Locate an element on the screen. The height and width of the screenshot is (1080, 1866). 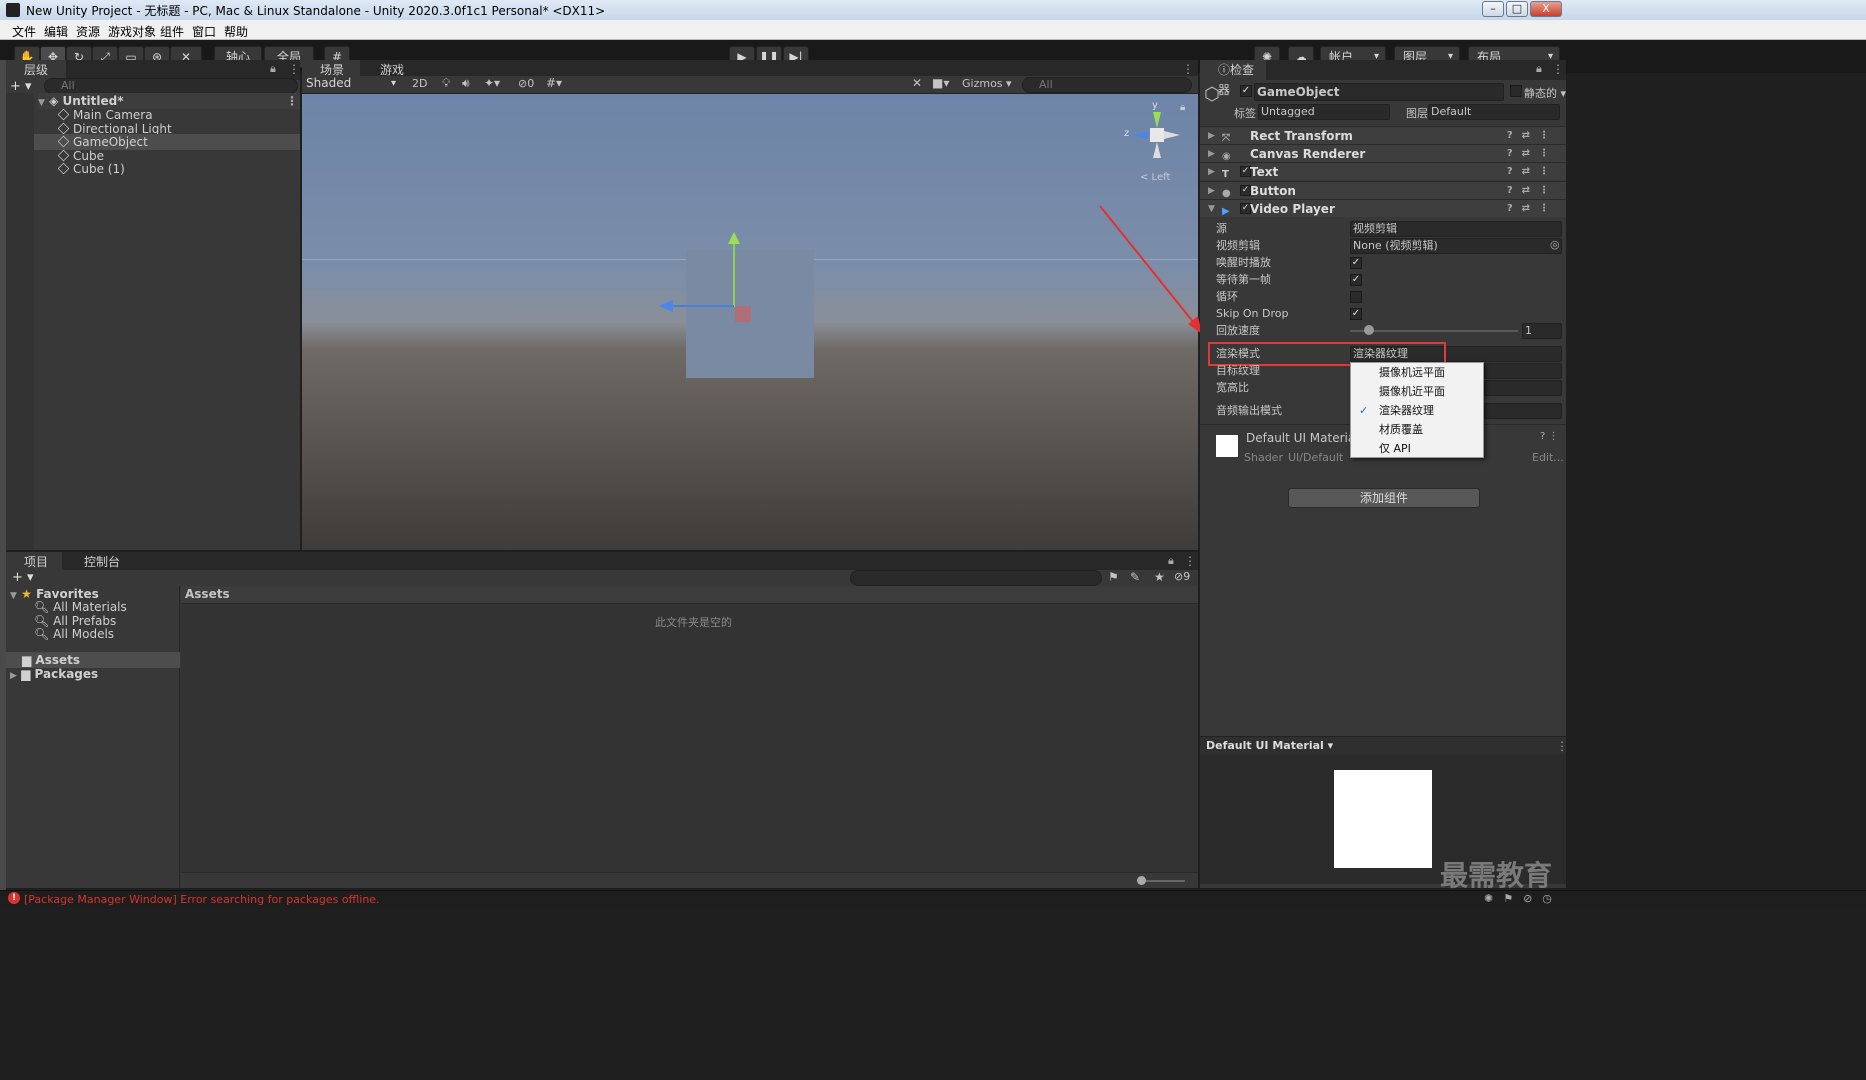
menu-gameobject: 游戏对象 is located at coordinates (132, 31).